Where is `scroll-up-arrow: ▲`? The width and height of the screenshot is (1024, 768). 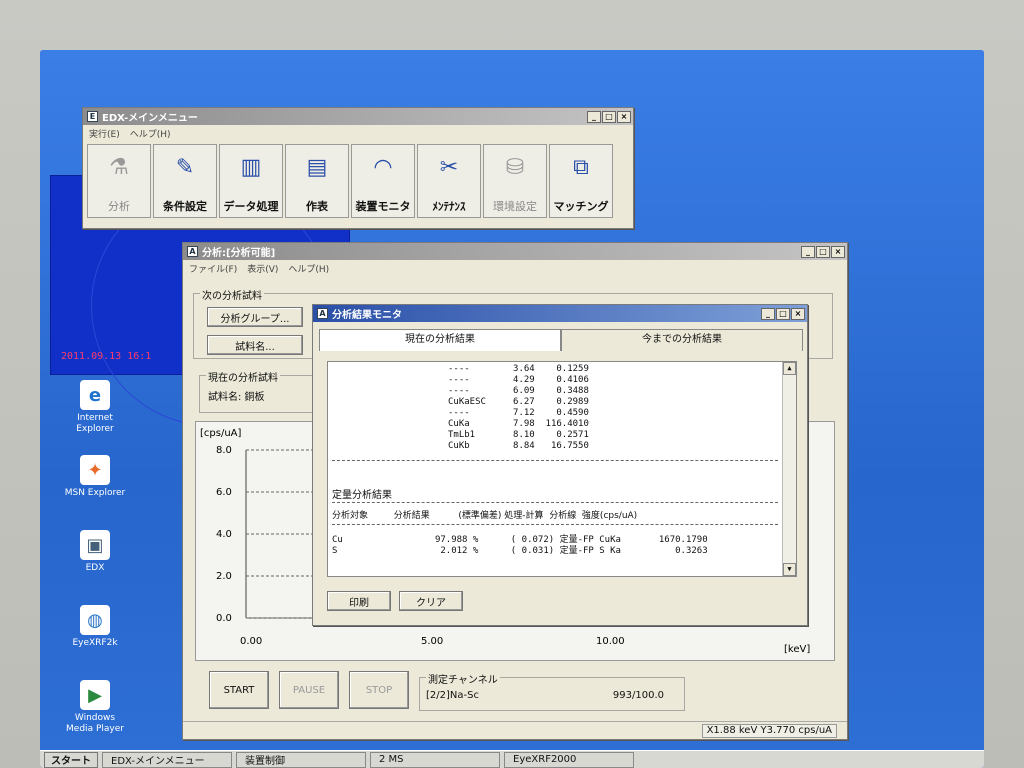
scroll-up-arrow: ▲ is located at coordinates (789, 368).